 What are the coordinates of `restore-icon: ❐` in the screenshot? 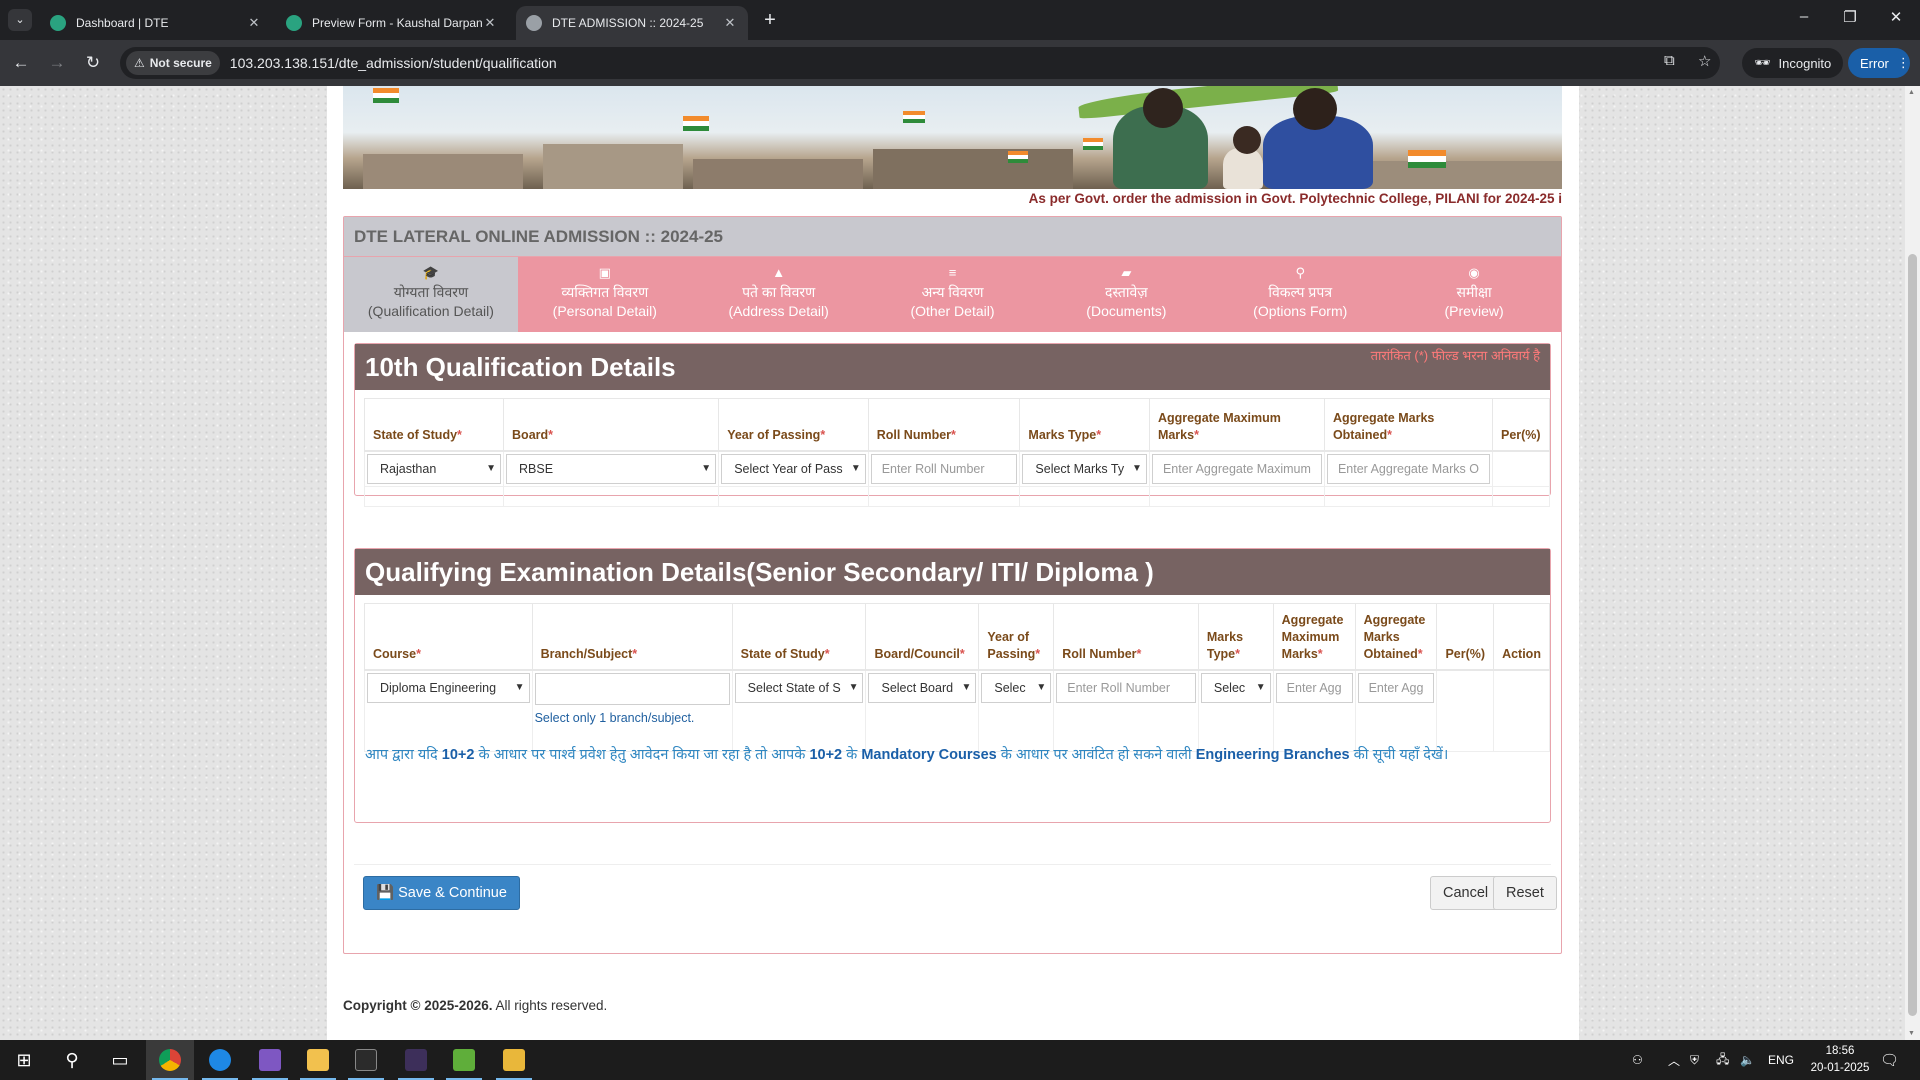 It's located at (1850, 17).